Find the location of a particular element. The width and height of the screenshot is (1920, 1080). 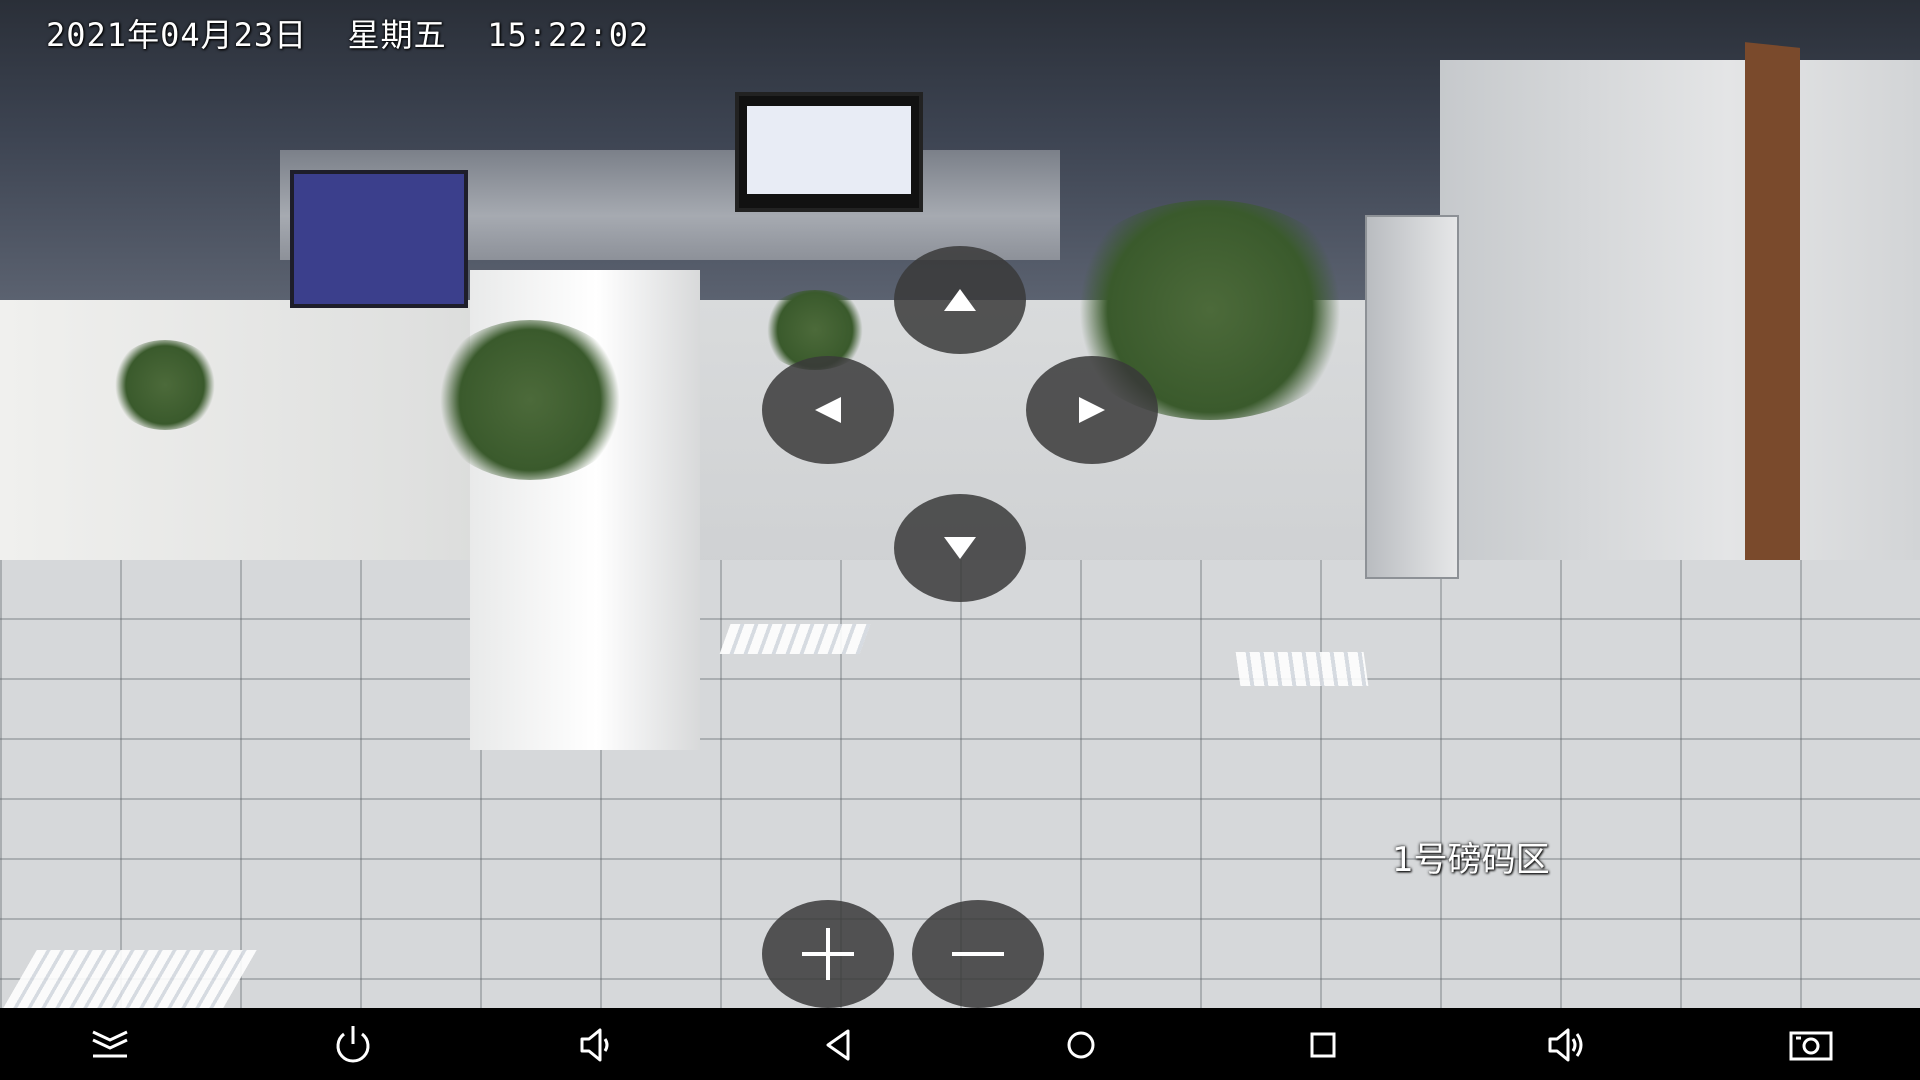

datetime-overlay: 2021年04月23日 星期五 15:22:02 is located at coordinates (348, 35).